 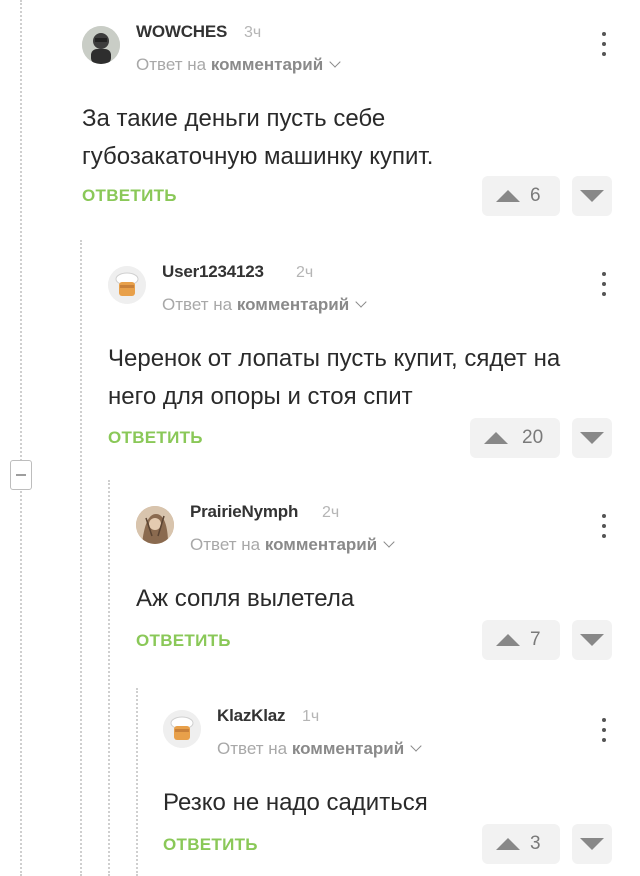 I want to click on upvote-button: 7, so click(x=521, y=640).